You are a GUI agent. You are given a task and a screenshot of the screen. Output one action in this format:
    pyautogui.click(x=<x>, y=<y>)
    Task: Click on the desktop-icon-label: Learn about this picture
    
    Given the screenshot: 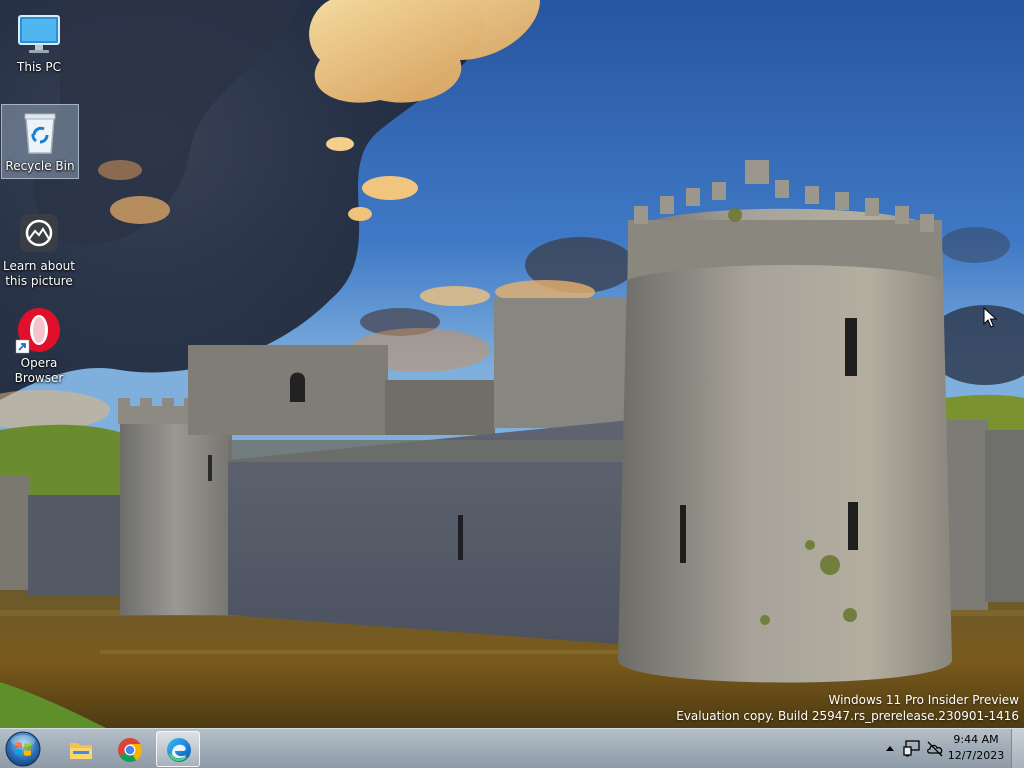 What is the action you would take?
    pyautogui.click(x=39, y=273)
    